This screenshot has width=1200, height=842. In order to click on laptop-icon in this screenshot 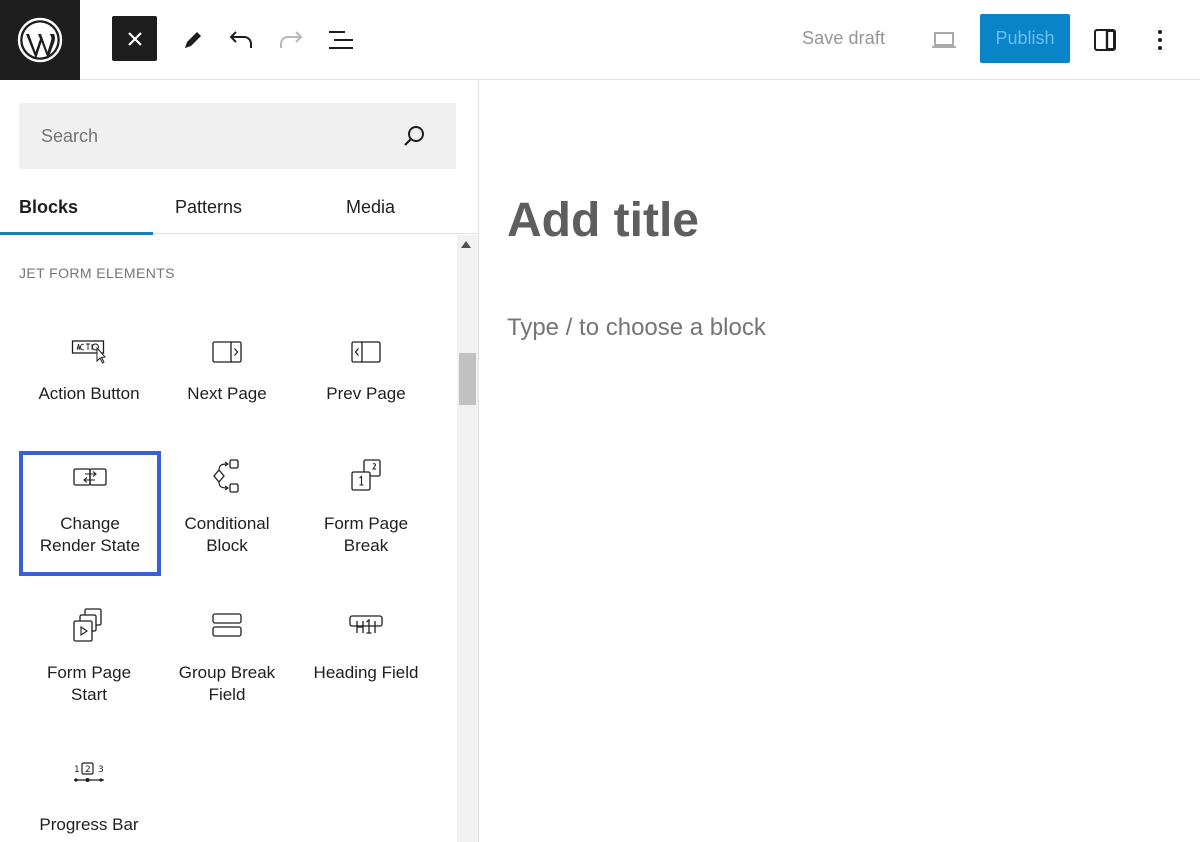, I will do `click(944, 40)`.